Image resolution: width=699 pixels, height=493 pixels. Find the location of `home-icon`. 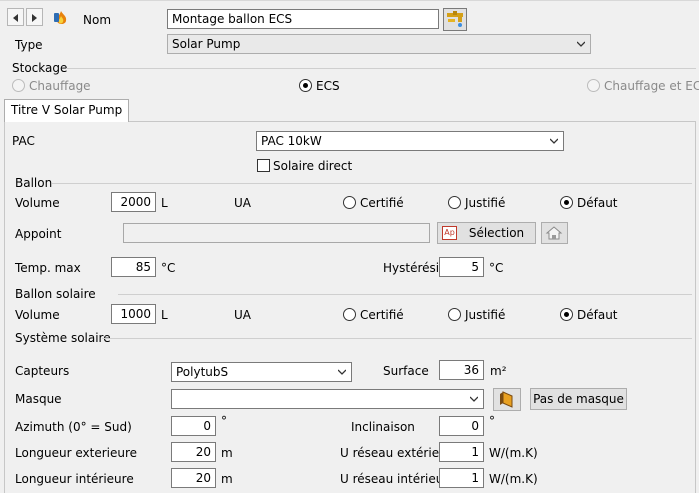

home-icon is located at coordinates (554, 233).